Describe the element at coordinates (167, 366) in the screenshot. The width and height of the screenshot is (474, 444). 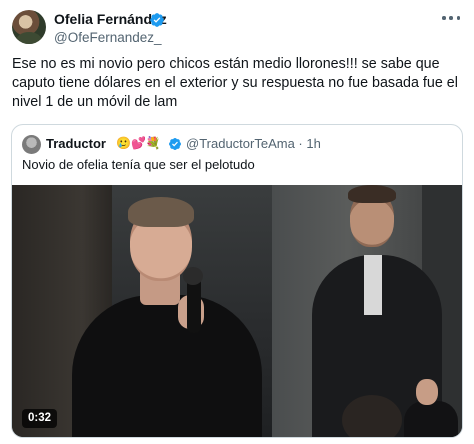
I see `video-speaker-body` at that location.